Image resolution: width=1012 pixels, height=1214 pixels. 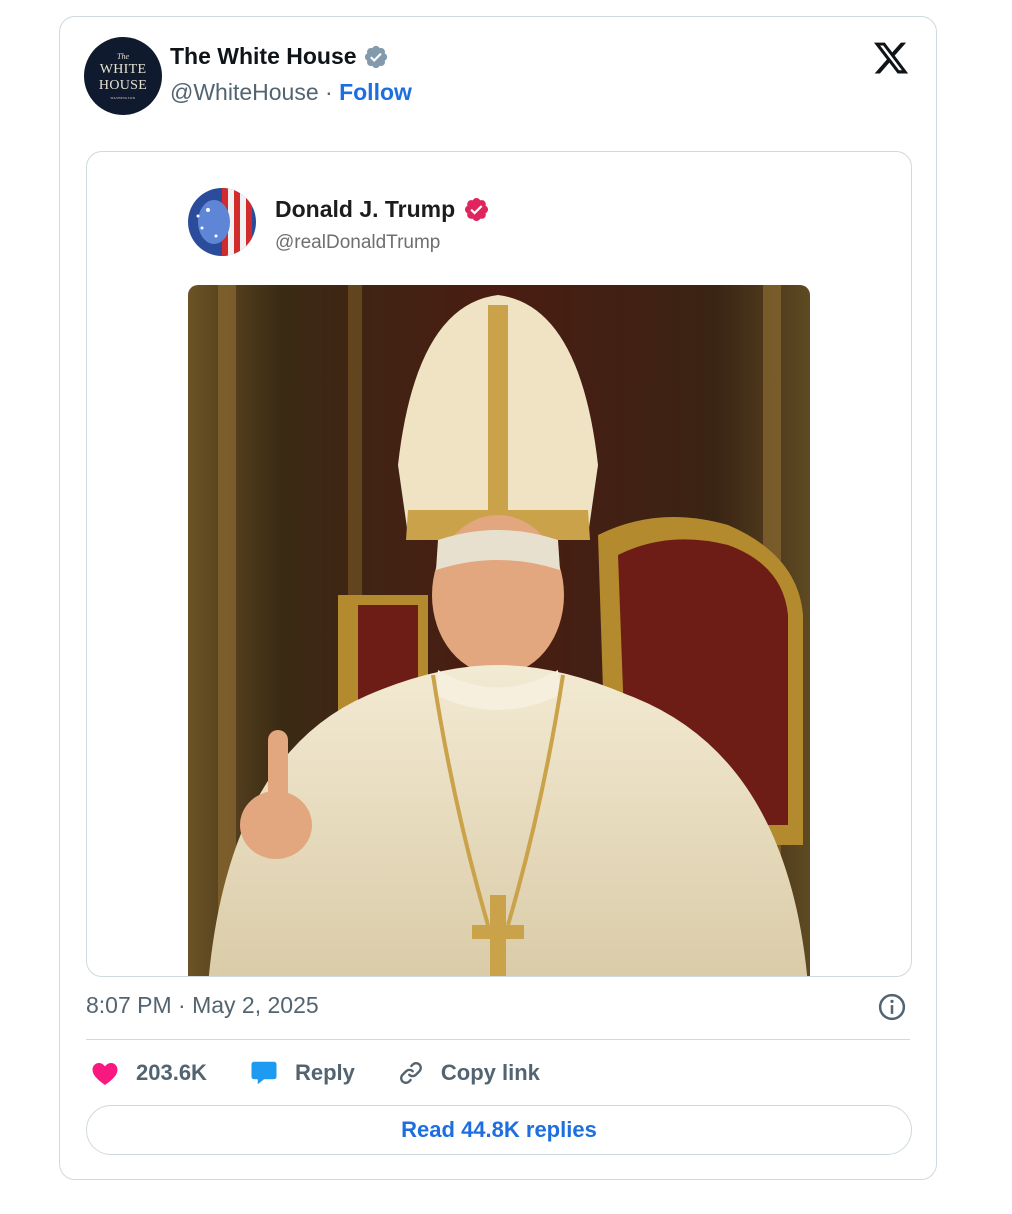 What do you see at coordinates (123, 56) in the screenshot?
I see `avatar-text-top: The` at bounding box center [123, 56].